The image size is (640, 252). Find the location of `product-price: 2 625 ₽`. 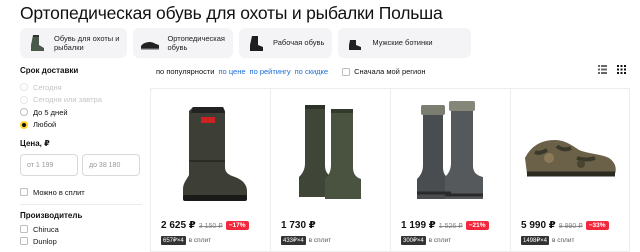

product-price: 2 625 ₽ is located at coordinates (178, 225).